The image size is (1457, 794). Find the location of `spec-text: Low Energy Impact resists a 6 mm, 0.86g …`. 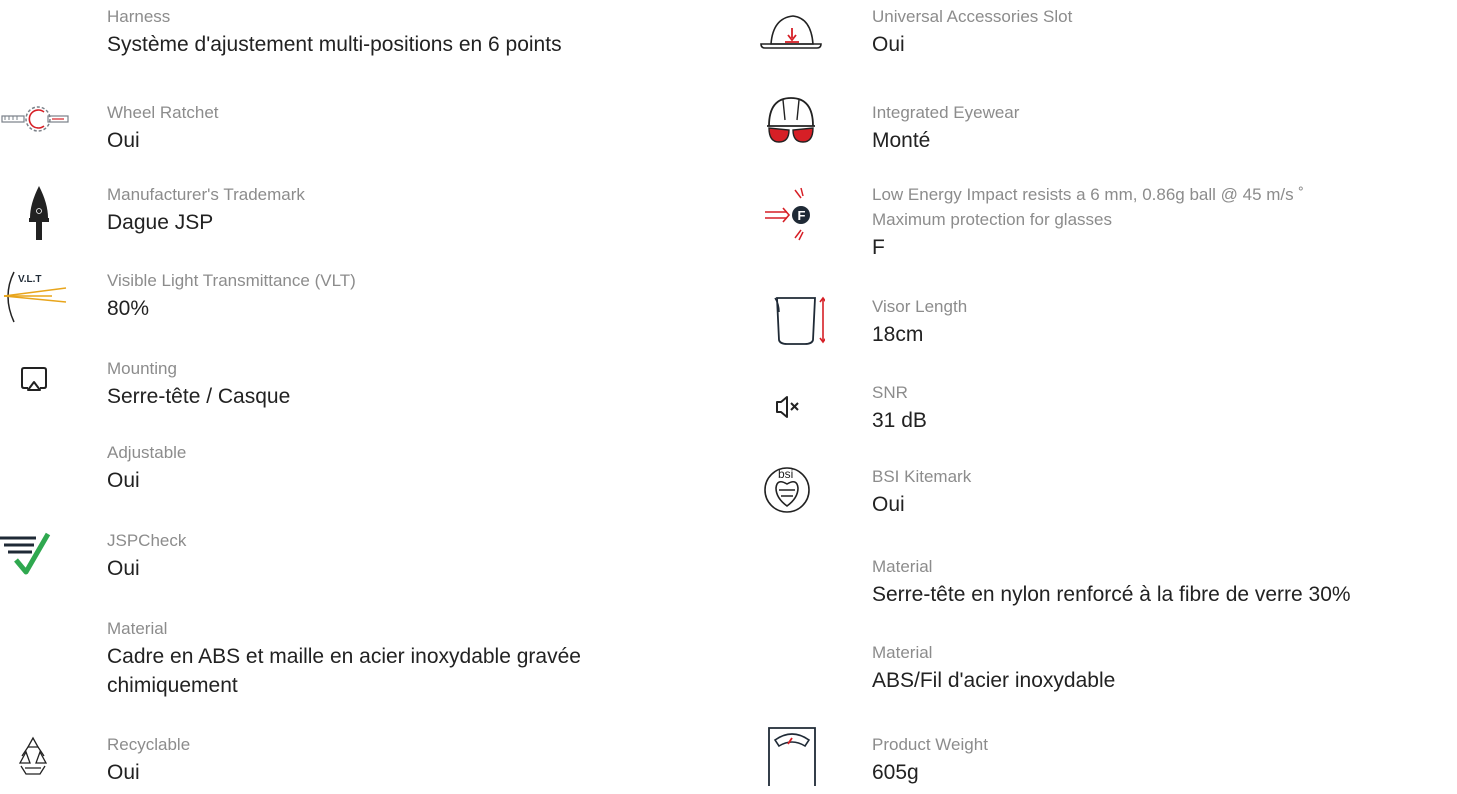

spec-text: Low Energy Impact resists a 6 mm, 0.86g … is located at coordinates (1088, 223).